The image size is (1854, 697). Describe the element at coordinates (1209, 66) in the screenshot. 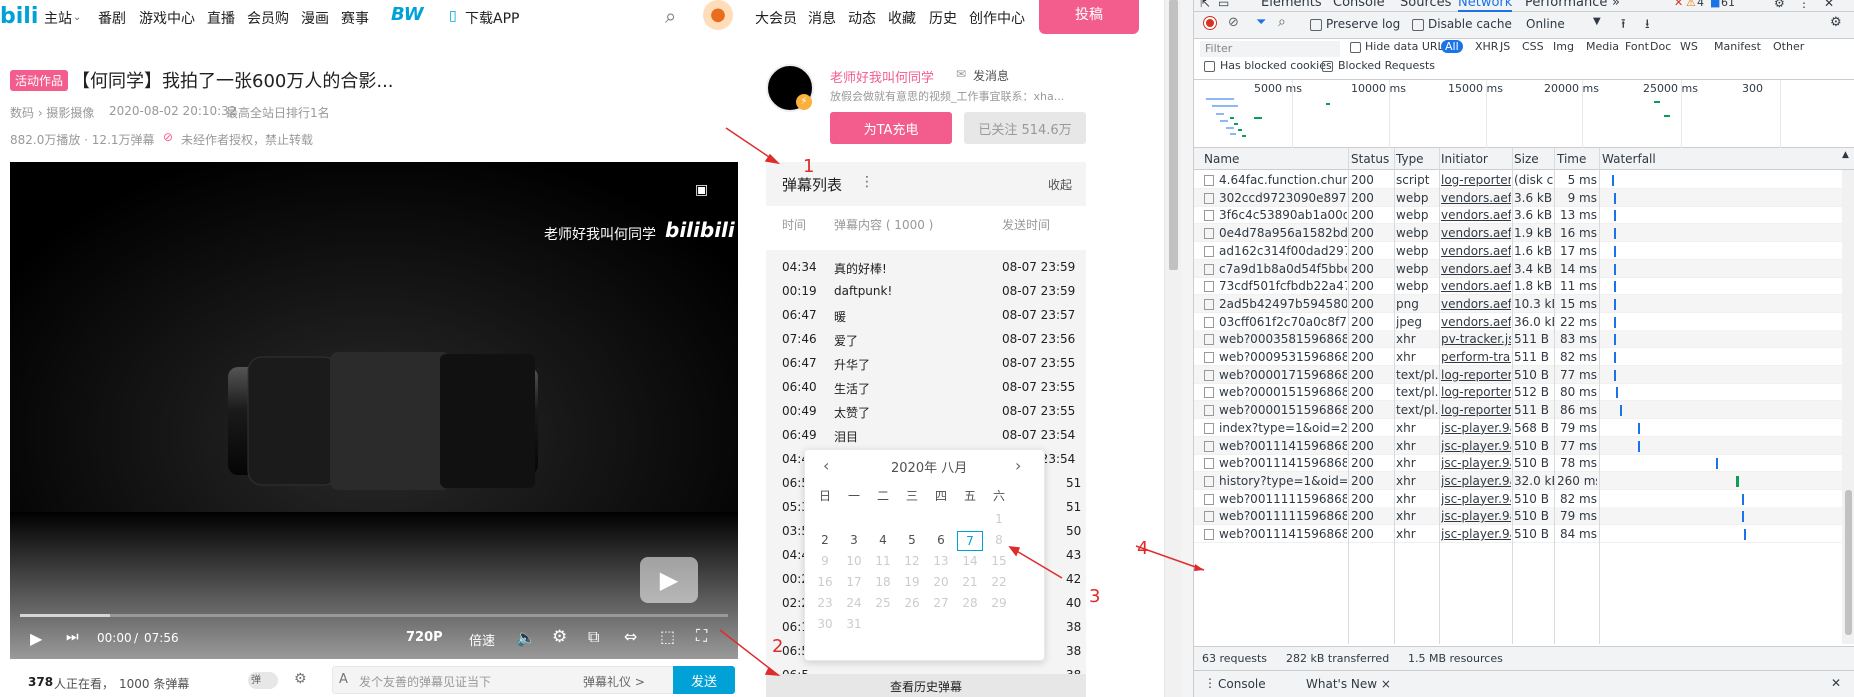

I see `blocked-cookies-checkbox` at that location.